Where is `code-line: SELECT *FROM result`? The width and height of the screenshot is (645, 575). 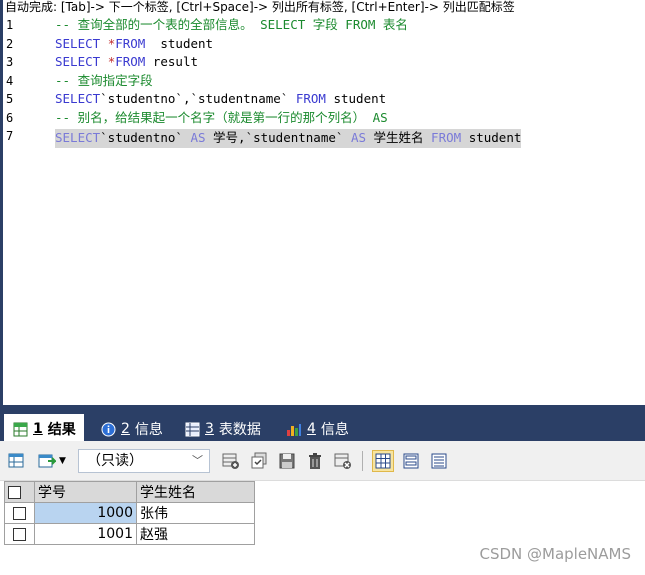
code-line: SELECT *FROM result is located at coordinates (288, 62).